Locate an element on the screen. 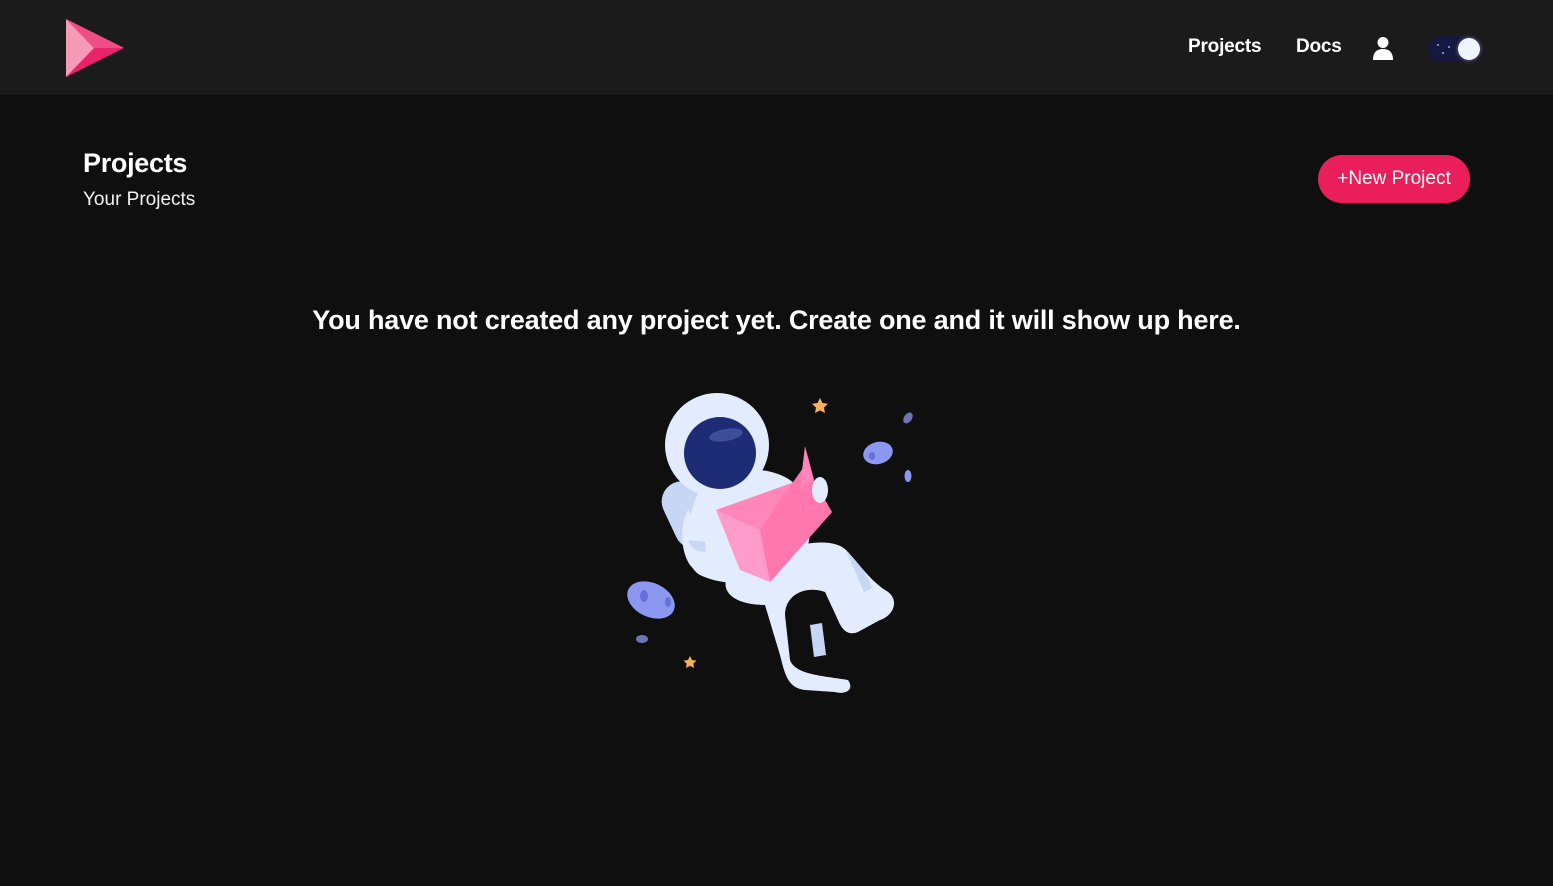  top-navbar: Projects Docs is located at coordinates (776, 47).